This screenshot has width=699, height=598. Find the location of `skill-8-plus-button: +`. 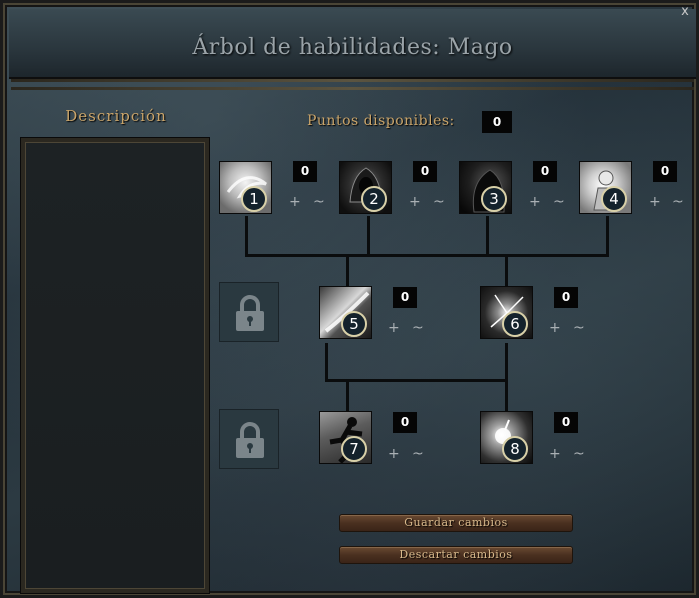

skill-8-plus-button: + is located at coordinates (555, 454).